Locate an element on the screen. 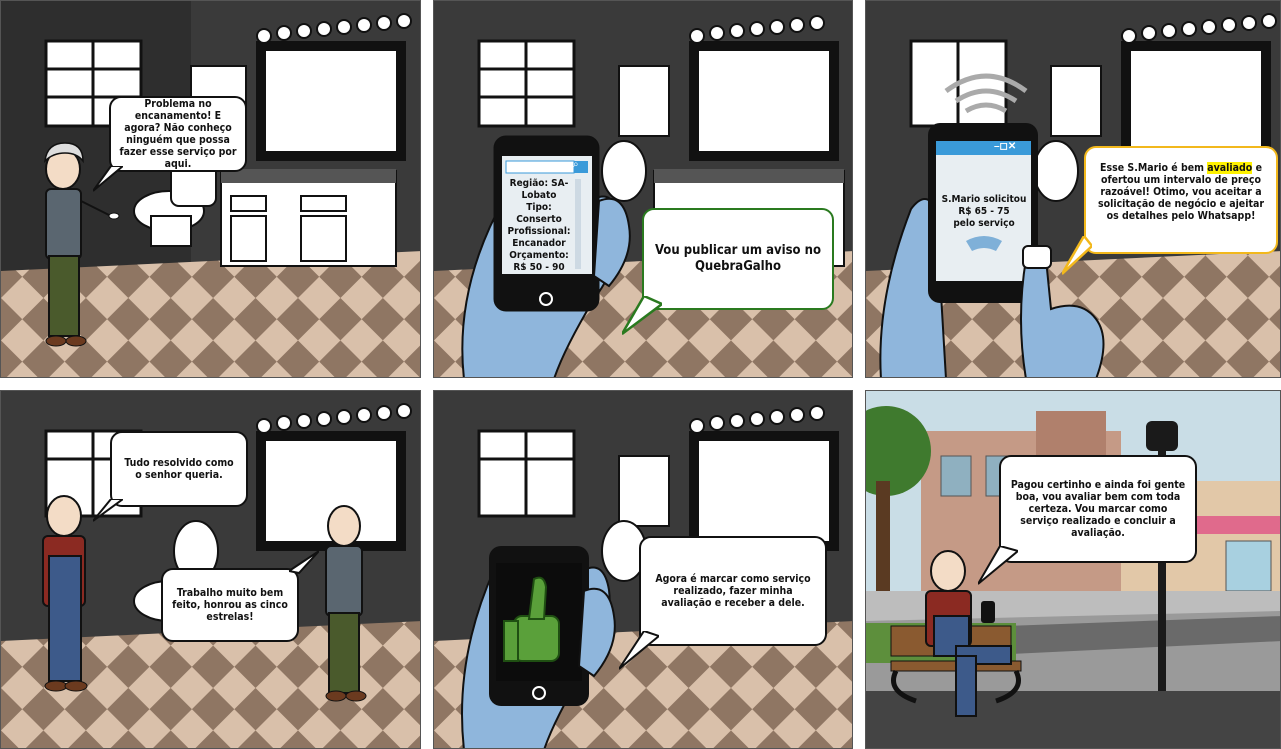  listing-line: Tipo: is located at coordinates (539, 207).